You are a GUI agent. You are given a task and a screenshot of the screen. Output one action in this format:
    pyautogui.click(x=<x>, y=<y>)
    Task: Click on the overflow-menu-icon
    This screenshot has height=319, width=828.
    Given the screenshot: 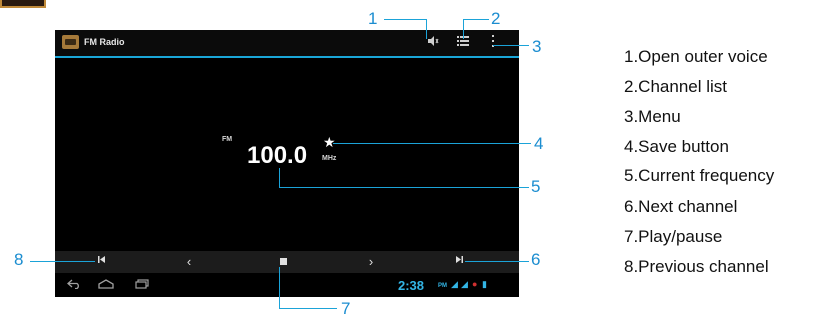 What is the action you would take?
    pyautogui.click(x=493, y=43)
    